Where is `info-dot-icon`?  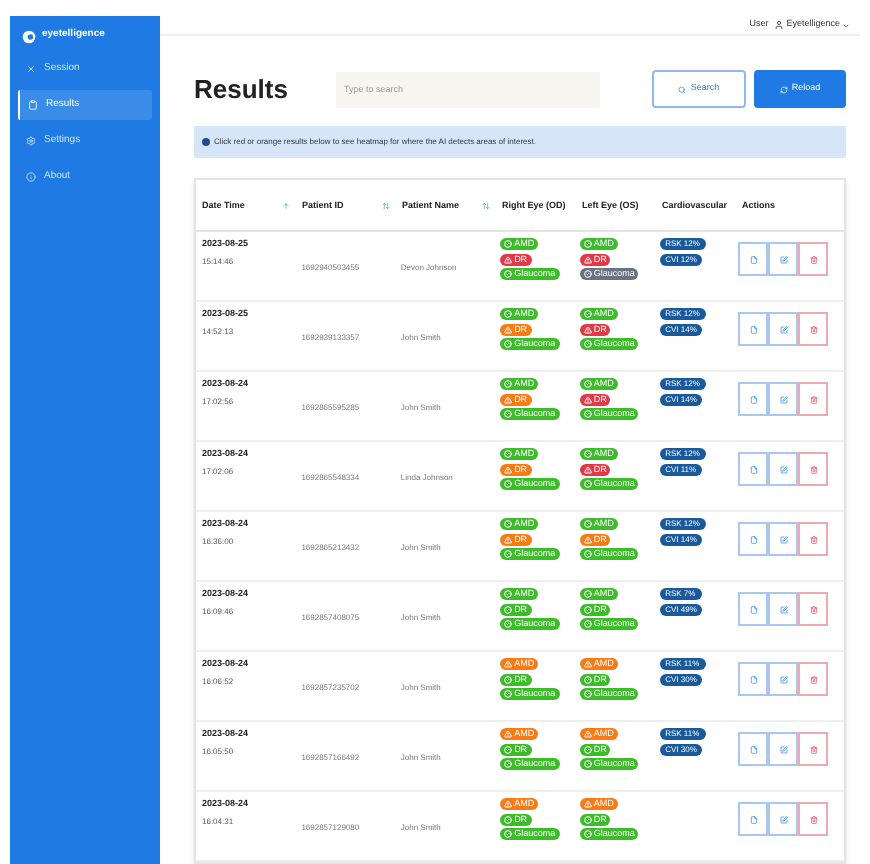 info-dot-icon is located at coordinates (206, 142).